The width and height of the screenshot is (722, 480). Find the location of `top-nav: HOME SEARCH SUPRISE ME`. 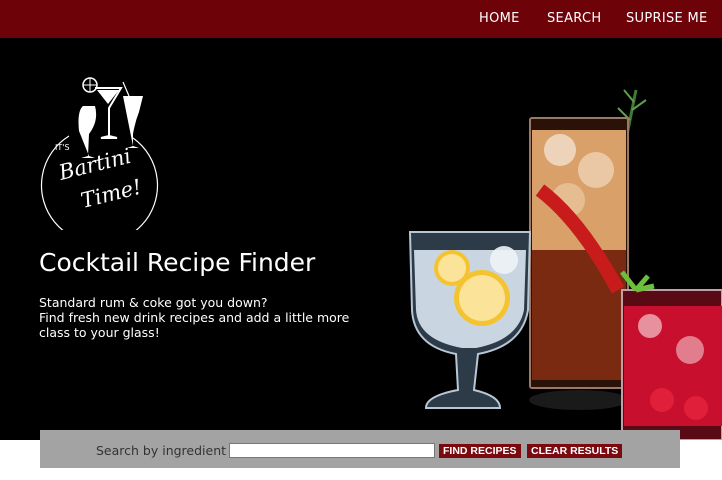

top-nav: HOME SEARCH SUPRISE ME is located at coordinates (361, 19).